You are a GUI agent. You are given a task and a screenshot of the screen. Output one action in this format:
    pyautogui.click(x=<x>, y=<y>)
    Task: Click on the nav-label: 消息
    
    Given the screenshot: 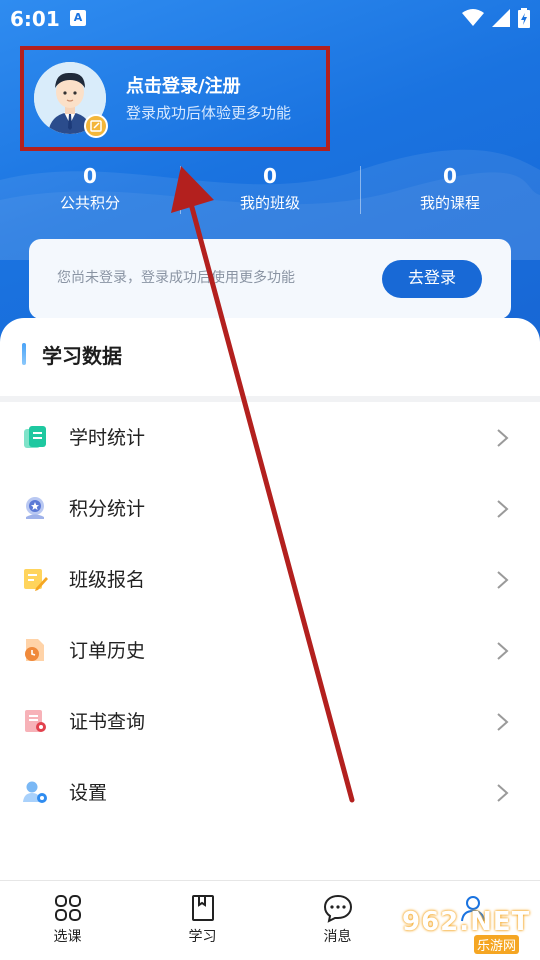 What is the action you would take?
    pyautogui.click(x=337, y=937)
    